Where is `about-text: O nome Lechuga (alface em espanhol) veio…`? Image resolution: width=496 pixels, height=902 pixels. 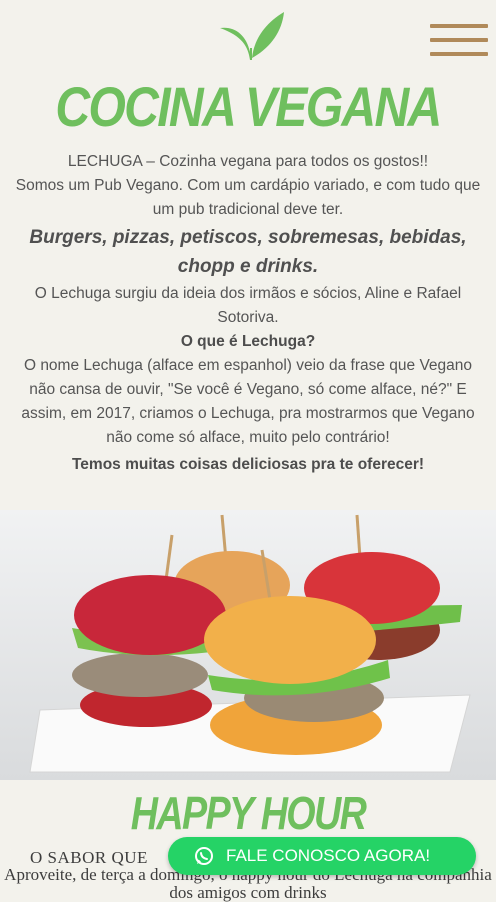
about-text: O nome Lechuga (alface em espanhol) veio… is located at coordinates (248, 401).